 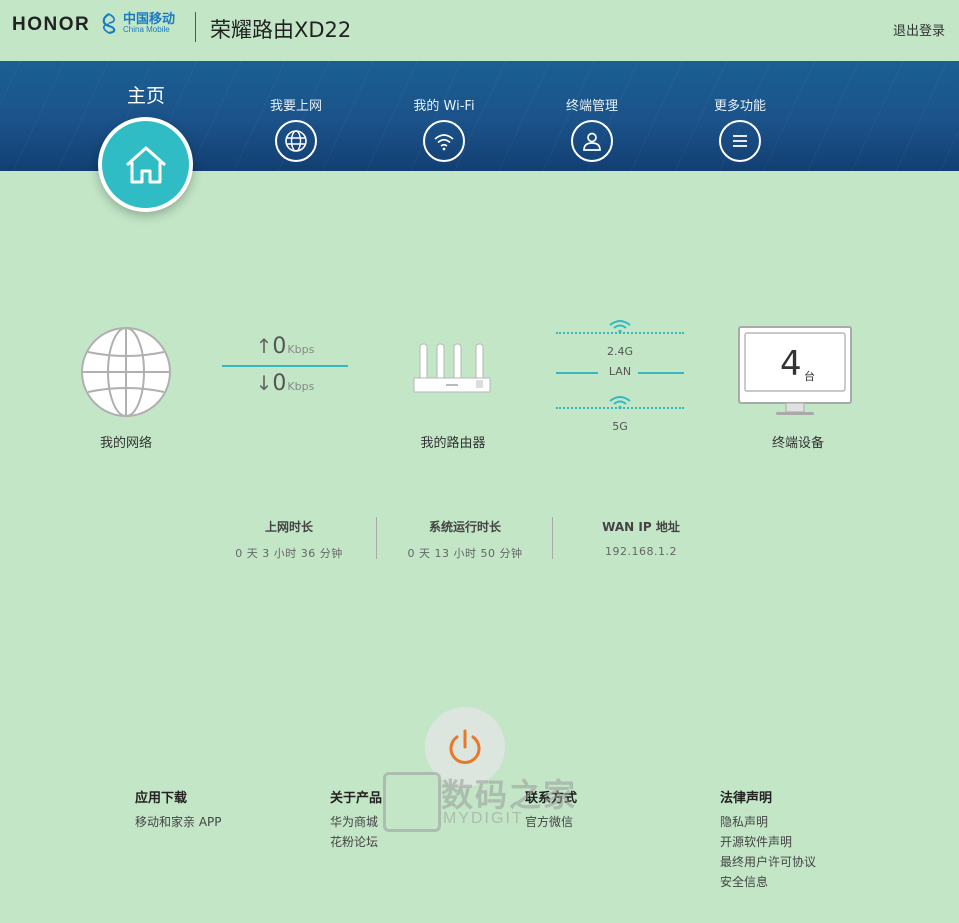 I want to click on nav-home-button, so click(x=145, y=164).